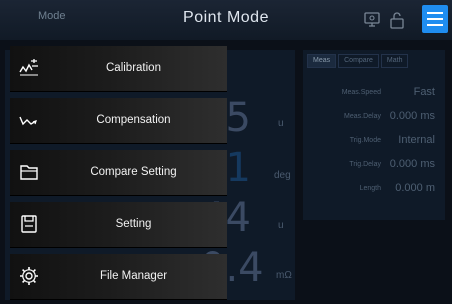  I want to click on info-row: Trig.Mode Internal, so click(374, 141).